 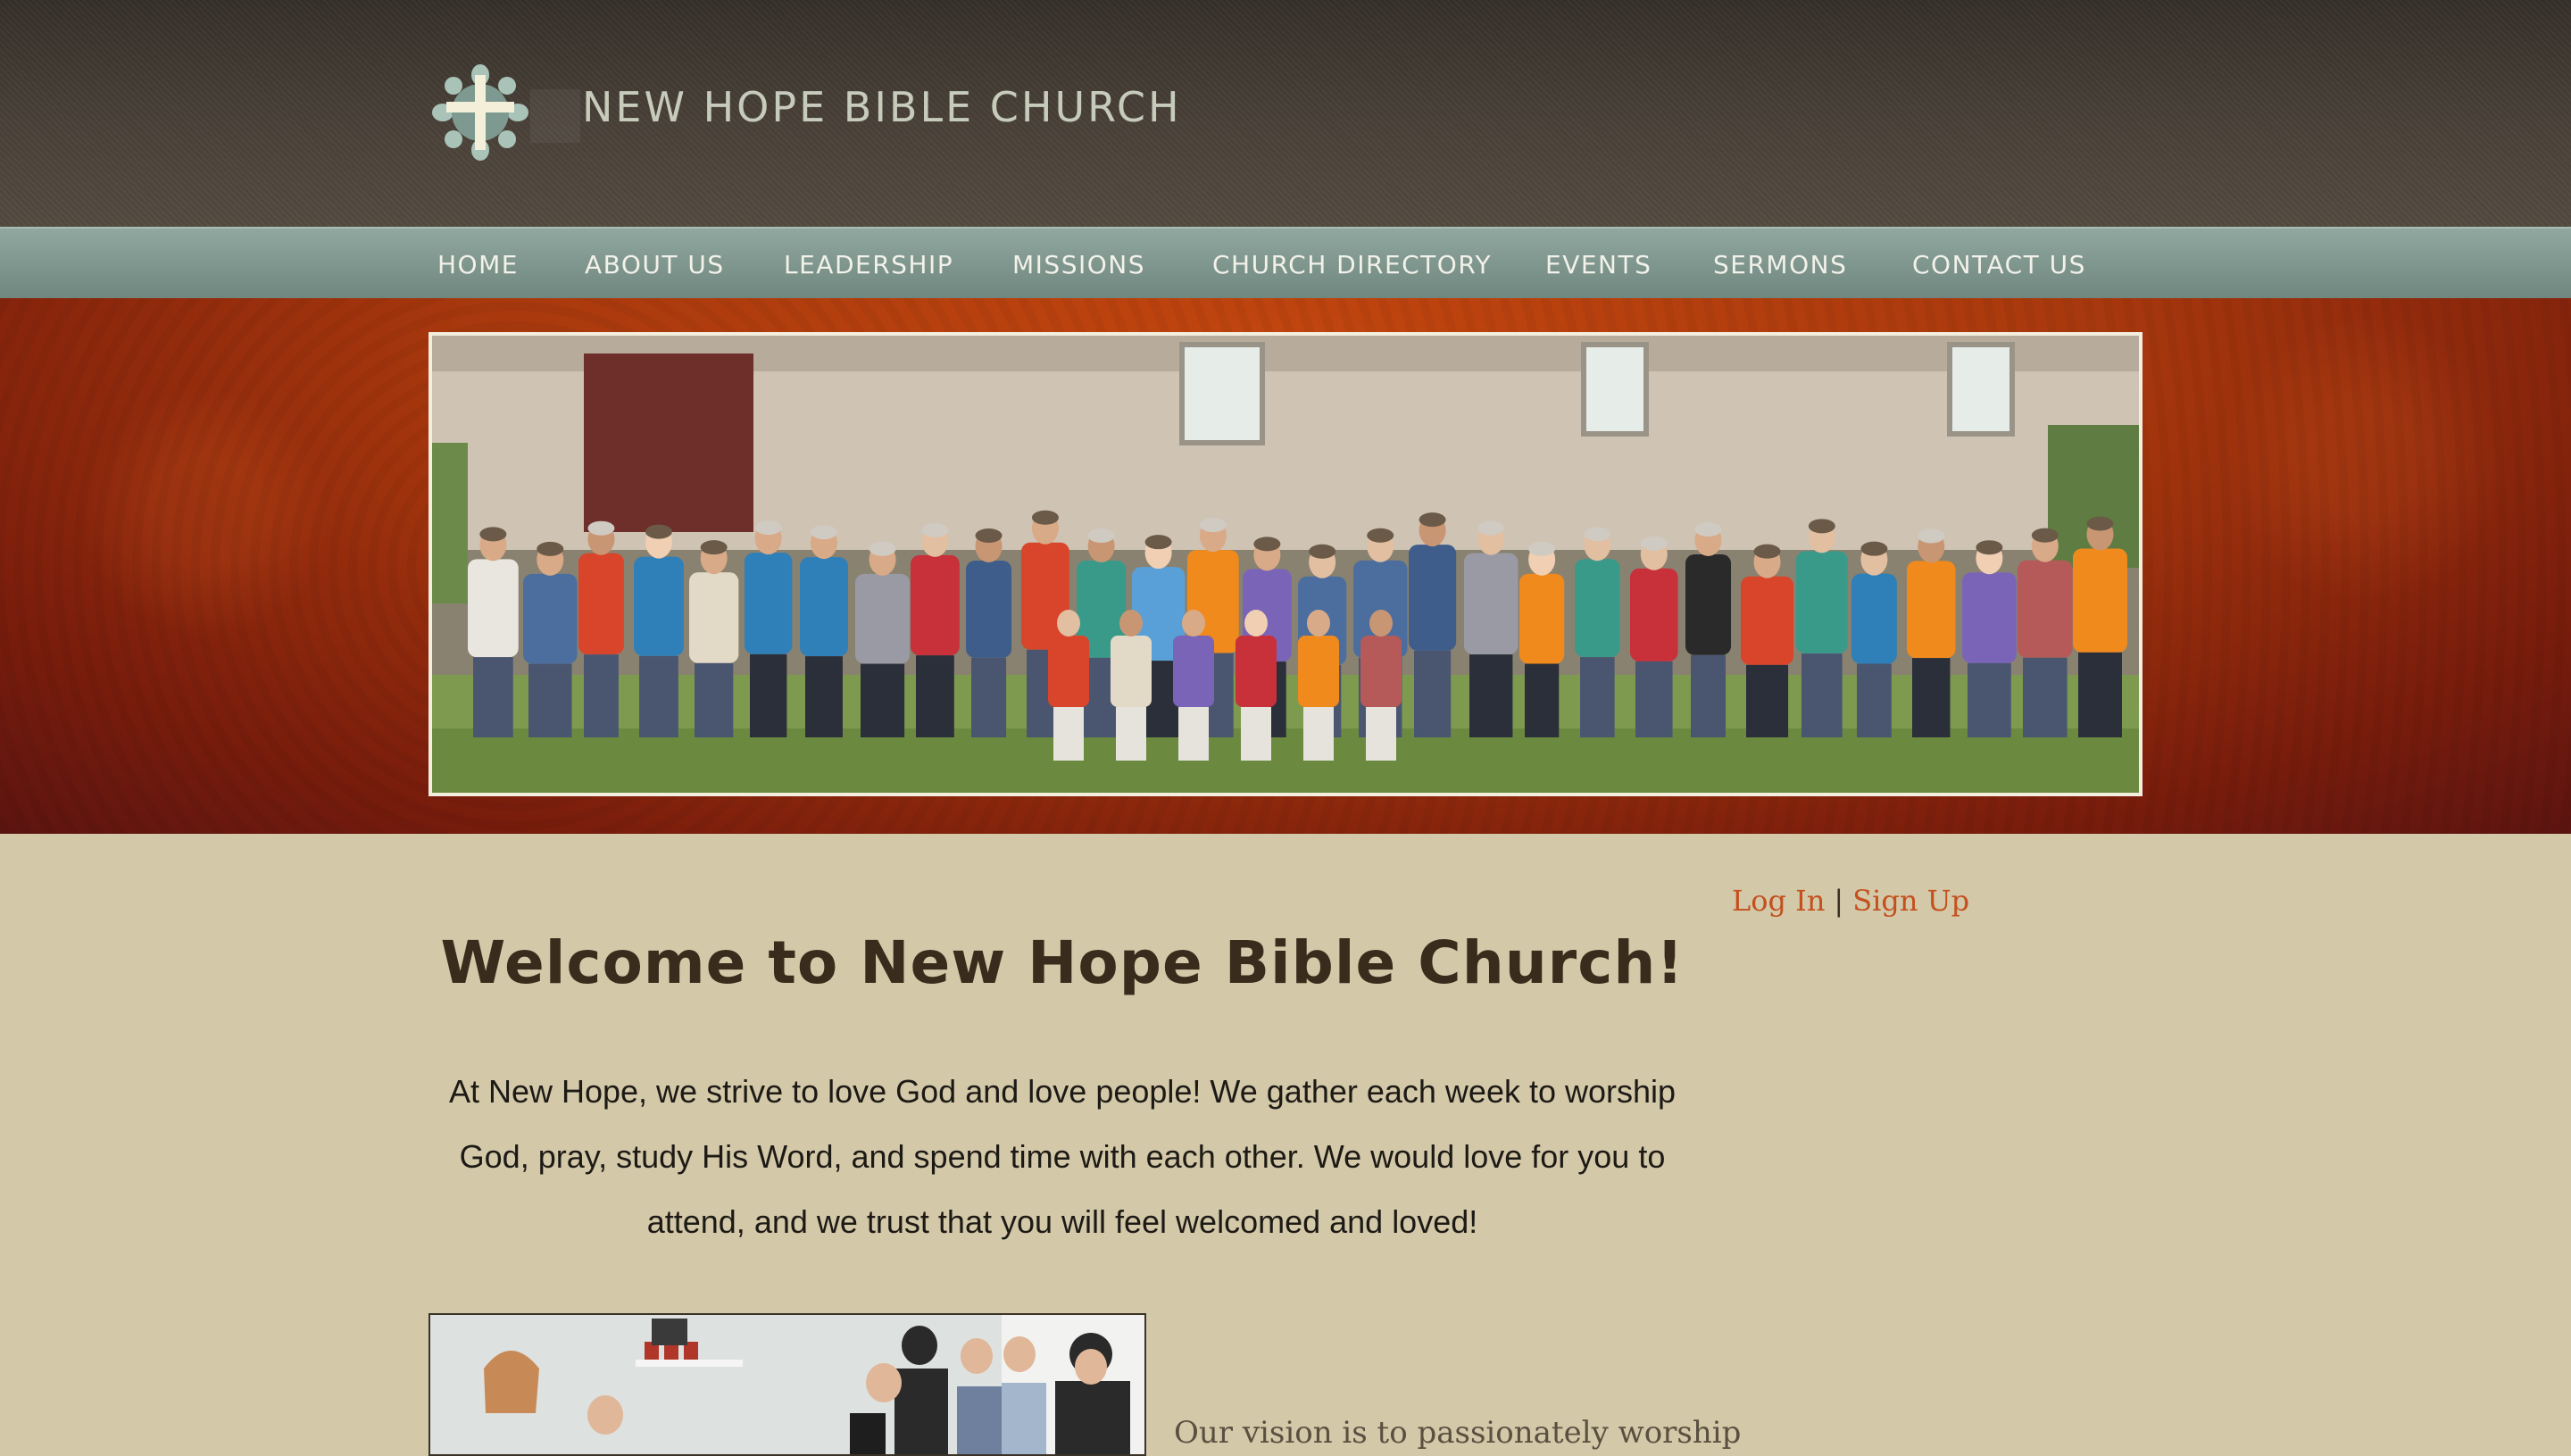 I want to click on nav-item-contact-us: CONTACT US, so click(x=1999, y=265).